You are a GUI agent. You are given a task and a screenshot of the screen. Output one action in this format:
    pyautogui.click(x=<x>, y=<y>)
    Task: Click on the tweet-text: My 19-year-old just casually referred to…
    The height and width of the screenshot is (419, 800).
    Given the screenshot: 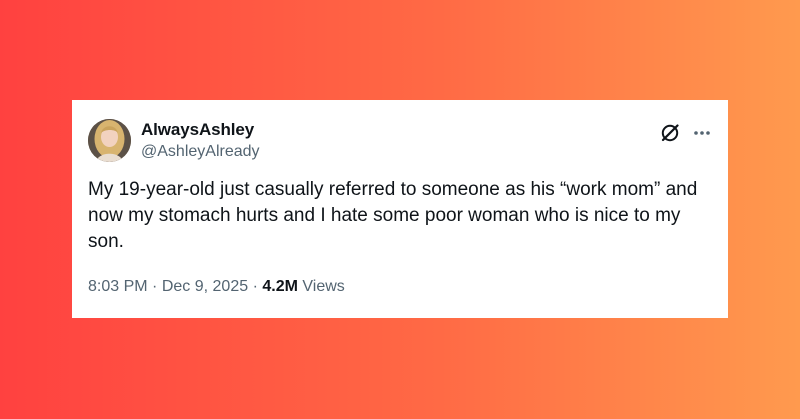 What is the action you would take?
    pyautogui.click(x=393, y=215)
    